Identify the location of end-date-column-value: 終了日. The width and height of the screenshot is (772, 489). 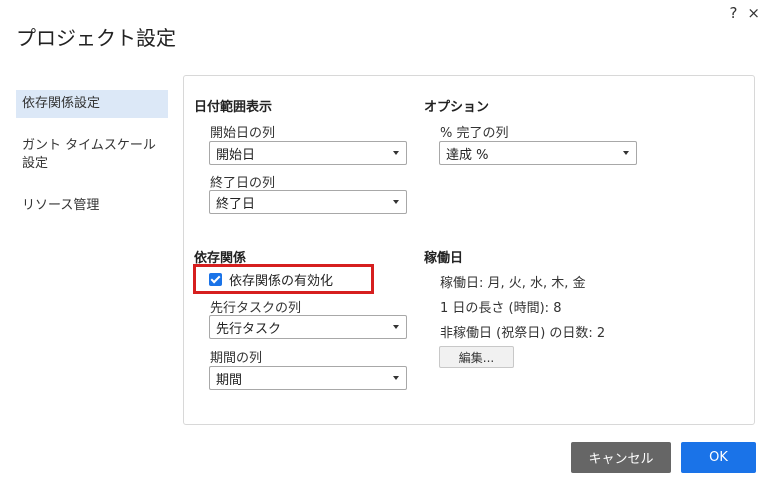
(236, 204).